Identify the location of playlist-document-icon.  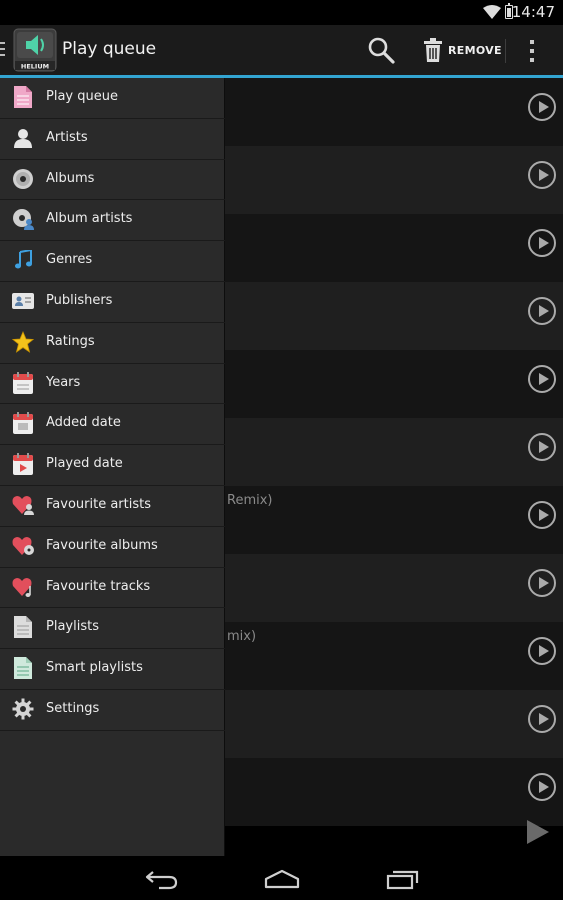
(23, 627).